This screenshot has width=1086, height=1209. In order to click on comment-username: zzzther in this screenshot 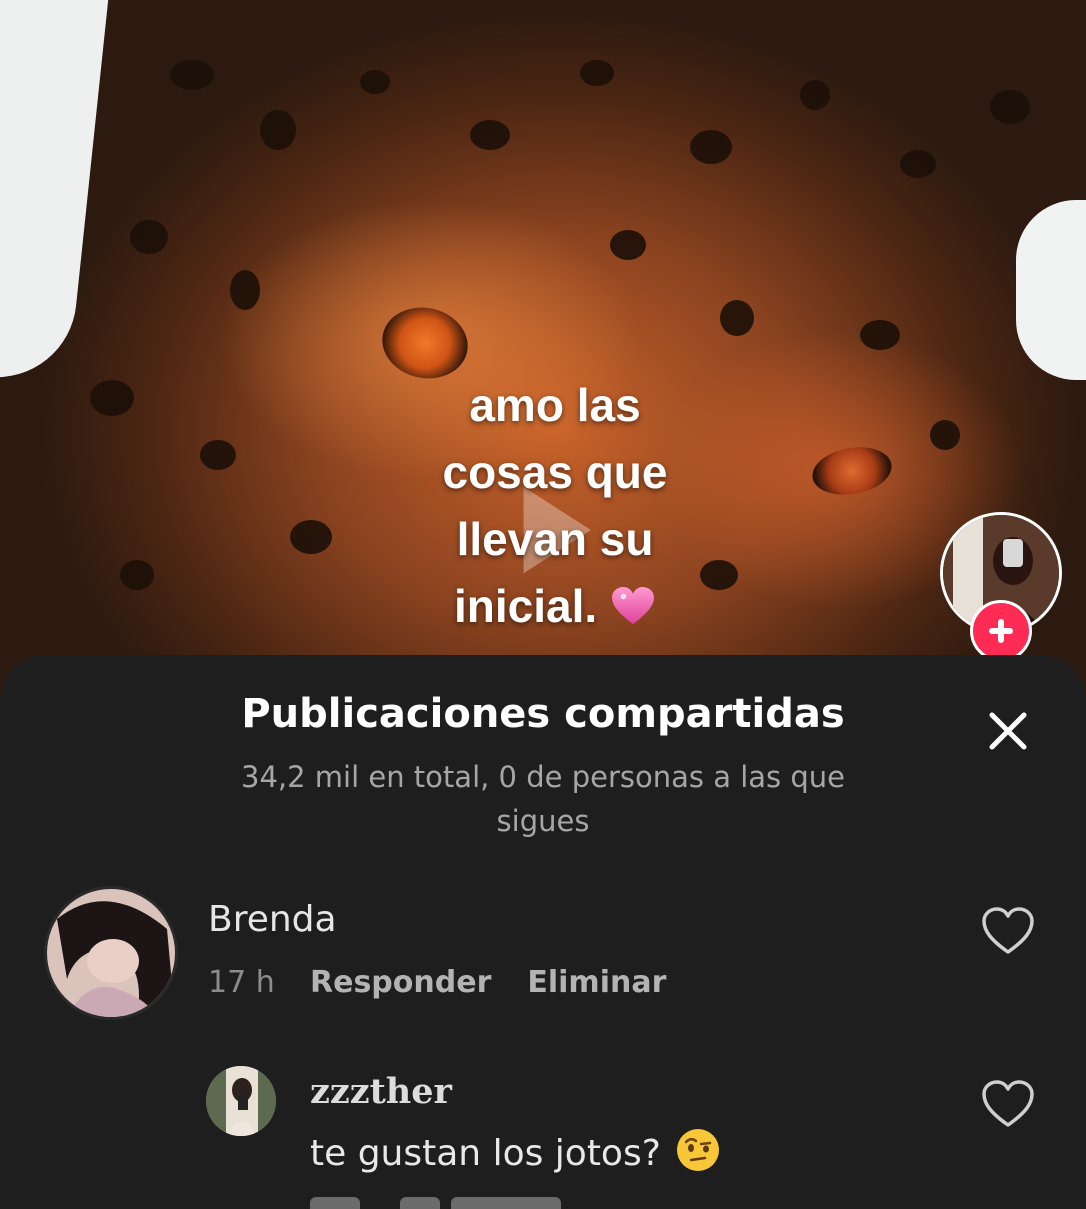, I will do `click(381, 1091)`.